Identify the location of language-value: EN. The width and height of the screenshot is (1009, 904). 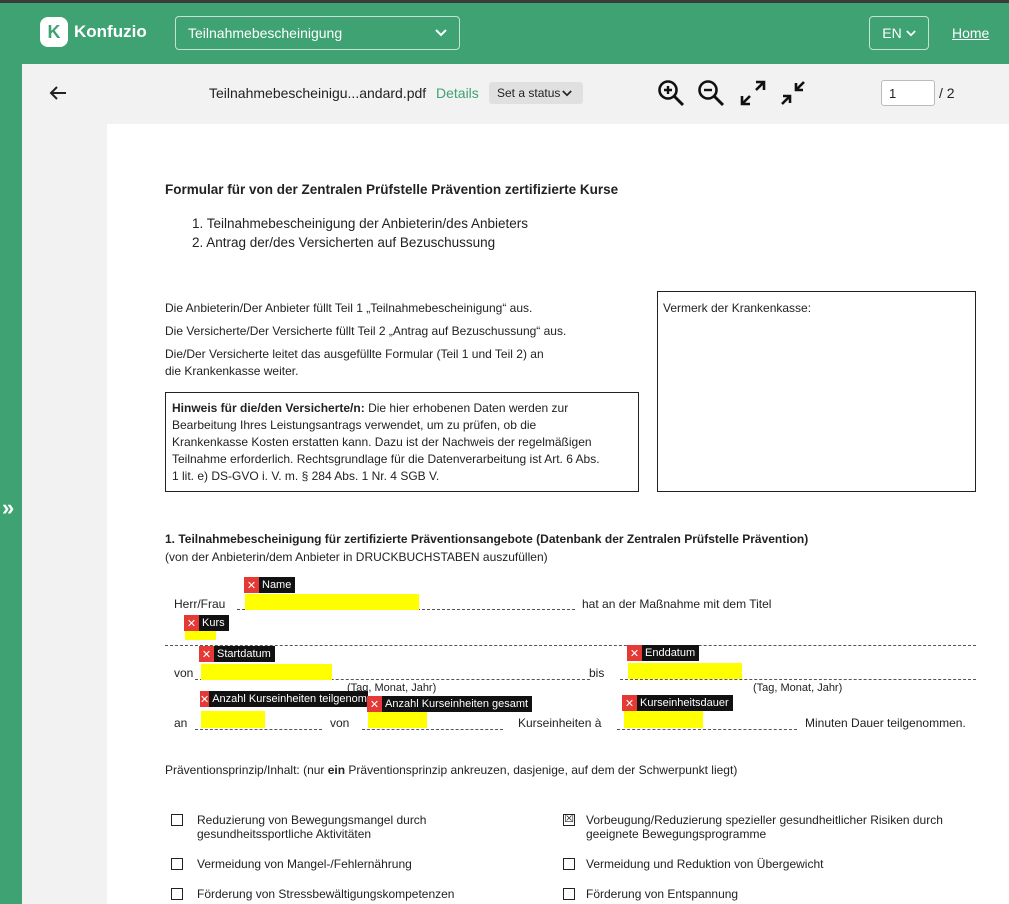
(892, 33).